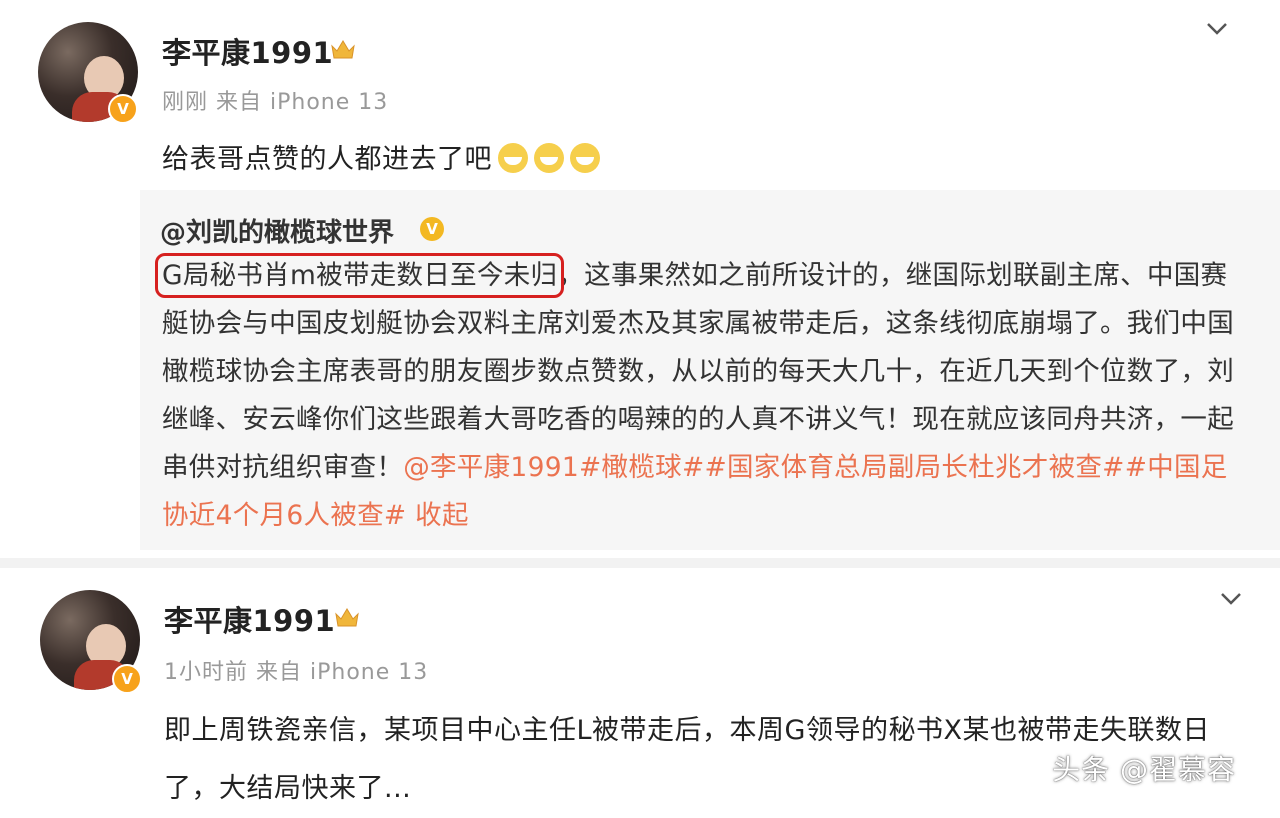  Describe the element at coordinates (327, 159) in the screenshot. I see `post-text-content: 给表哥点赞的人都进去了吧` at that location.